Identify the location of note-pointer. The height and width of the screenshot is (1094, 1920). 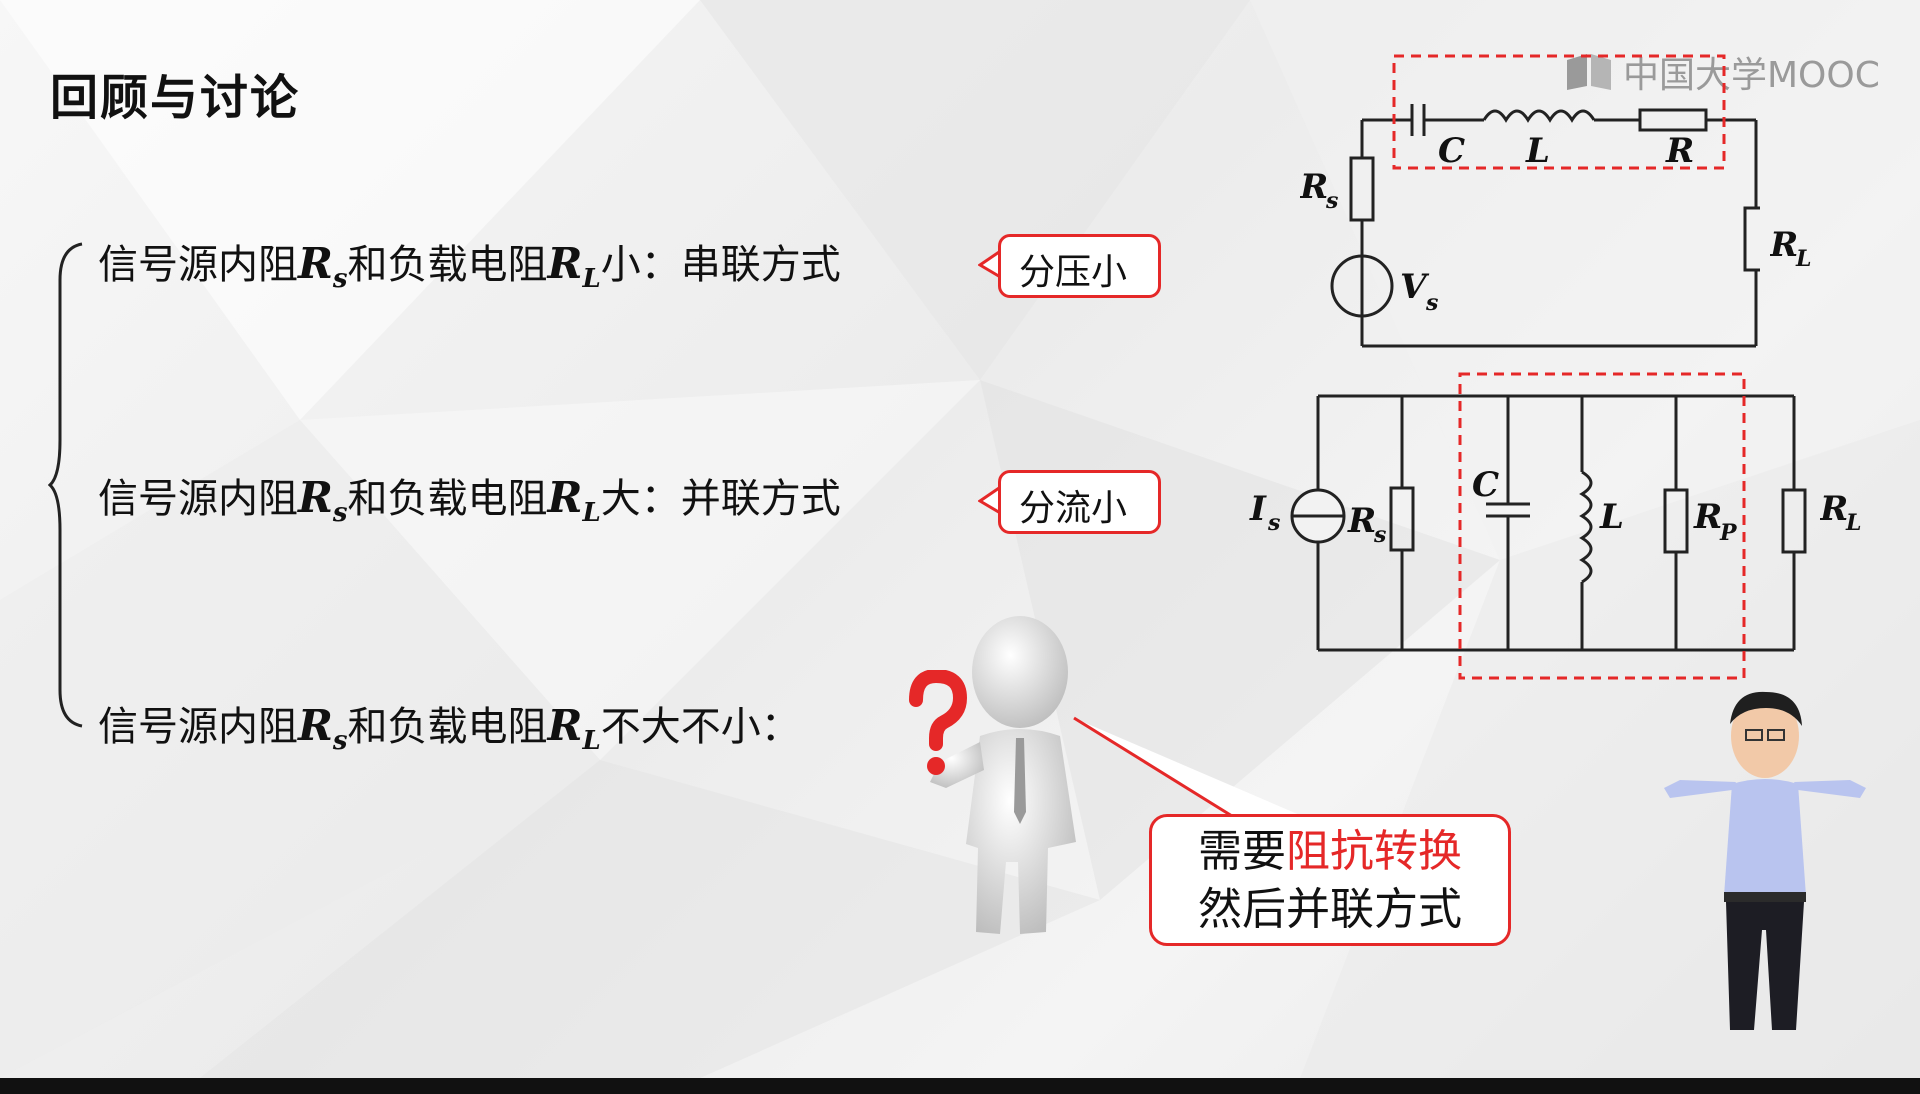
(1187, 767).